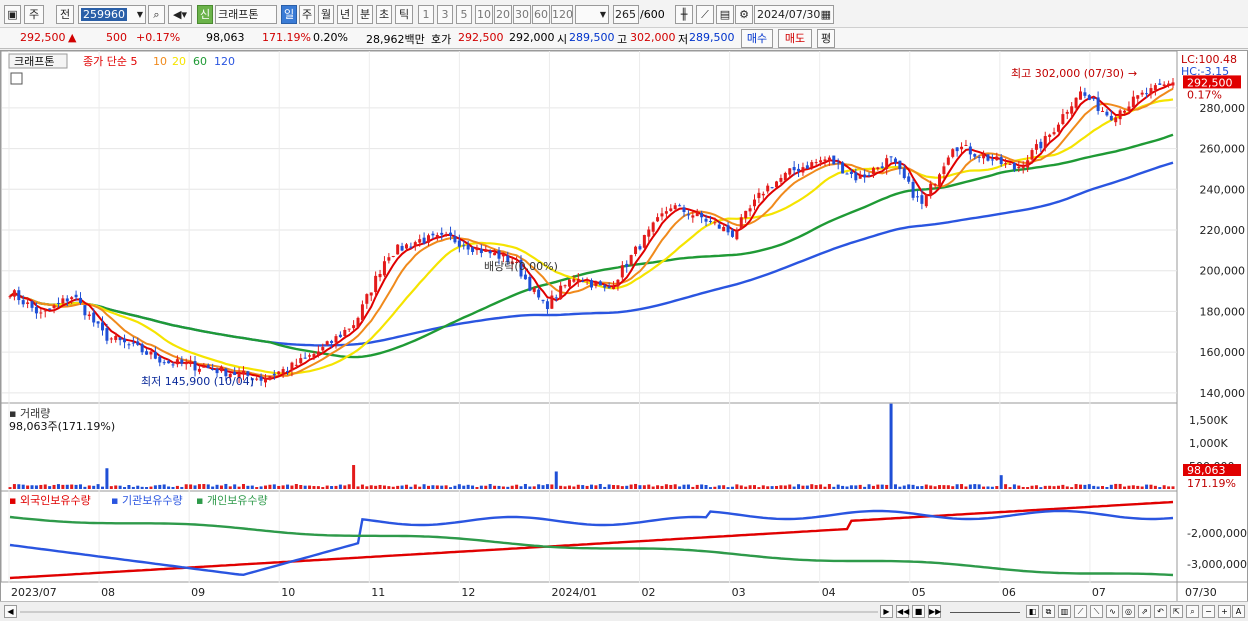 The image size is (1248, 621). Describe the element at coordinates (449, 612) in the screenshot. I see `scrollbar-track` at that location.